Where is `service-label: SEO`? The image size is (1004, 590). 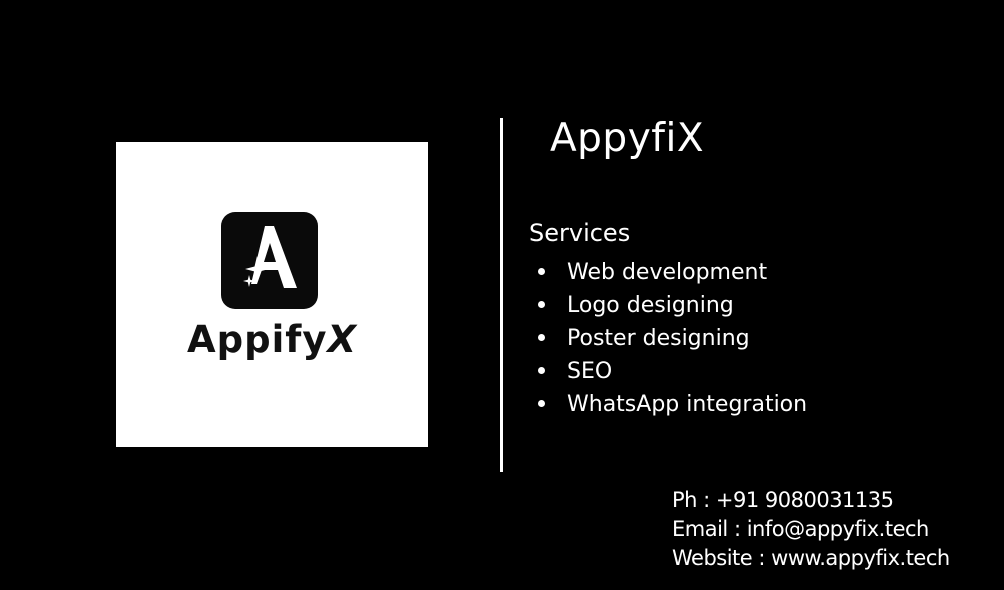
service-label: SEO is located at coordinates (590, 371).